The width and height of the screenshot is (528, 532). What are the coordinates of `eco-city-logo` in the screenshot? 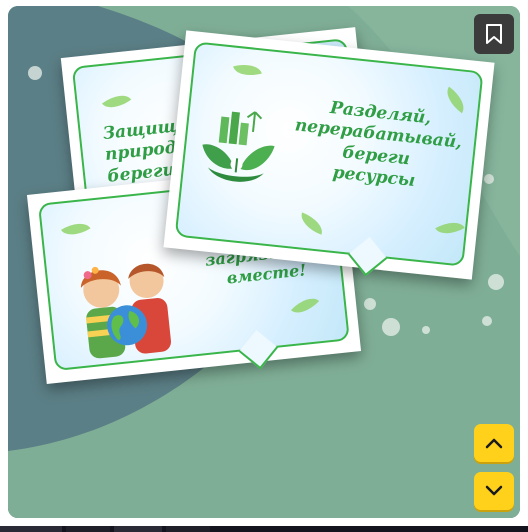 It's located at (238, 146).